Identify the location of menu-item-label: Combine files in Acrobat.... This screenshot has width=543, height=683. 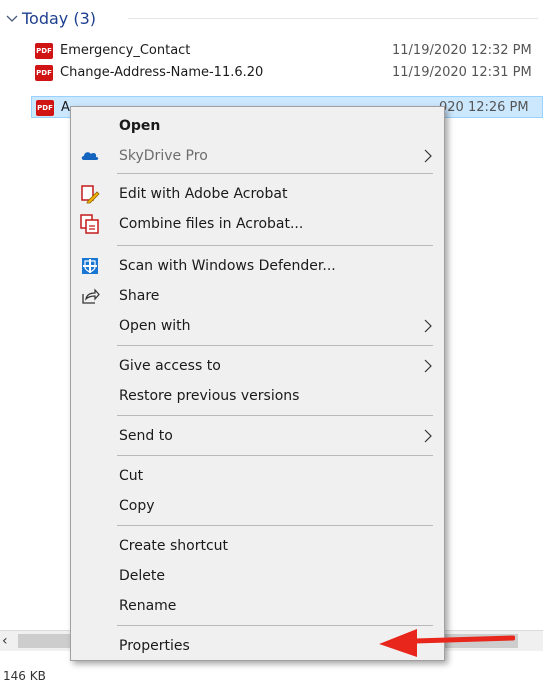
(211, 224).